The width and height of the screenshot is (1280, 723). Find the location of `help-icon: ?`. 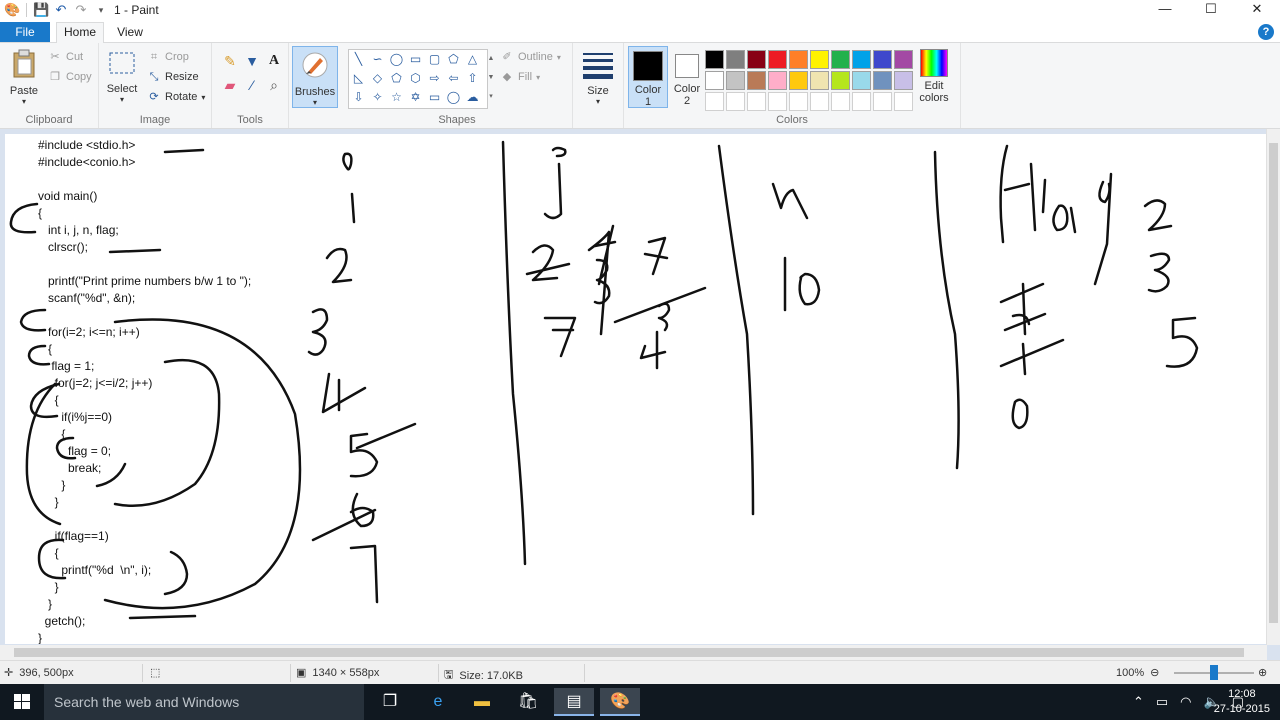

help-icon: ? is located at coordinates (1266, 32).